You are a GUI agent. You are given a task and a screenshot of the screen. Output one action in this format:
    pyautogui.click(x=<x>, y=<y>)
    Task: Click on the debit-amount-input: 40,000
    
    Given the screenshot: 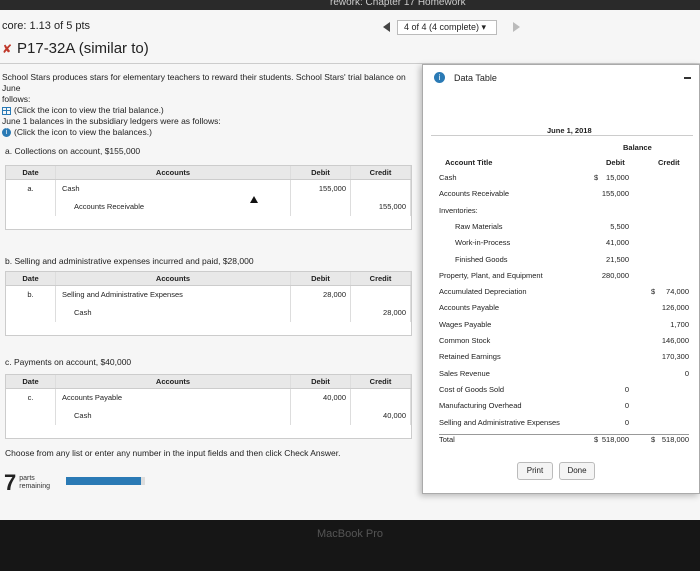 What is the action you would take?
    pyautogui.click(x=321, y=398)
    